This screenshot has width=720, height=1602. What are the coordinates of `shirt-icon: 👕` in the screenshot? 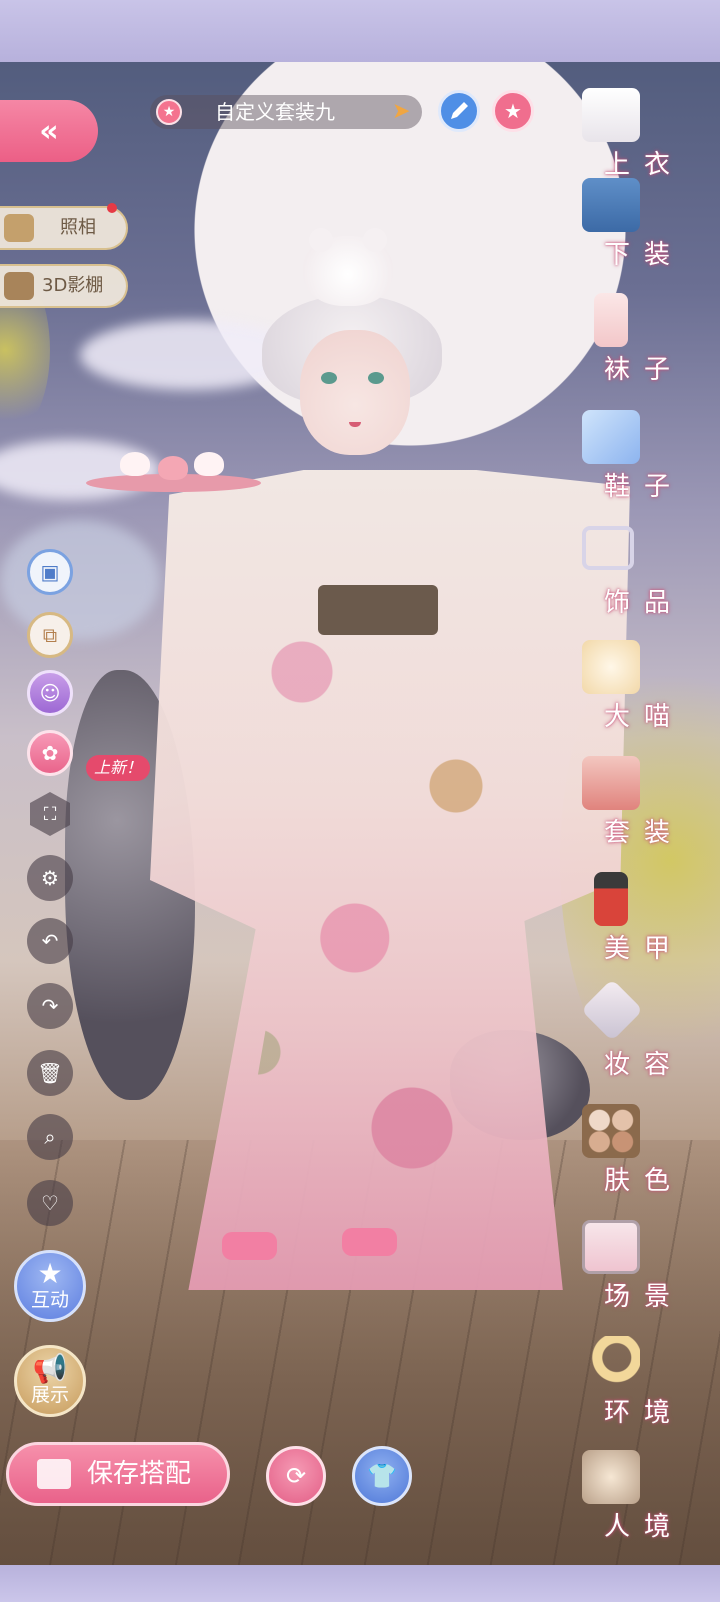 It's located at (382, 1476).